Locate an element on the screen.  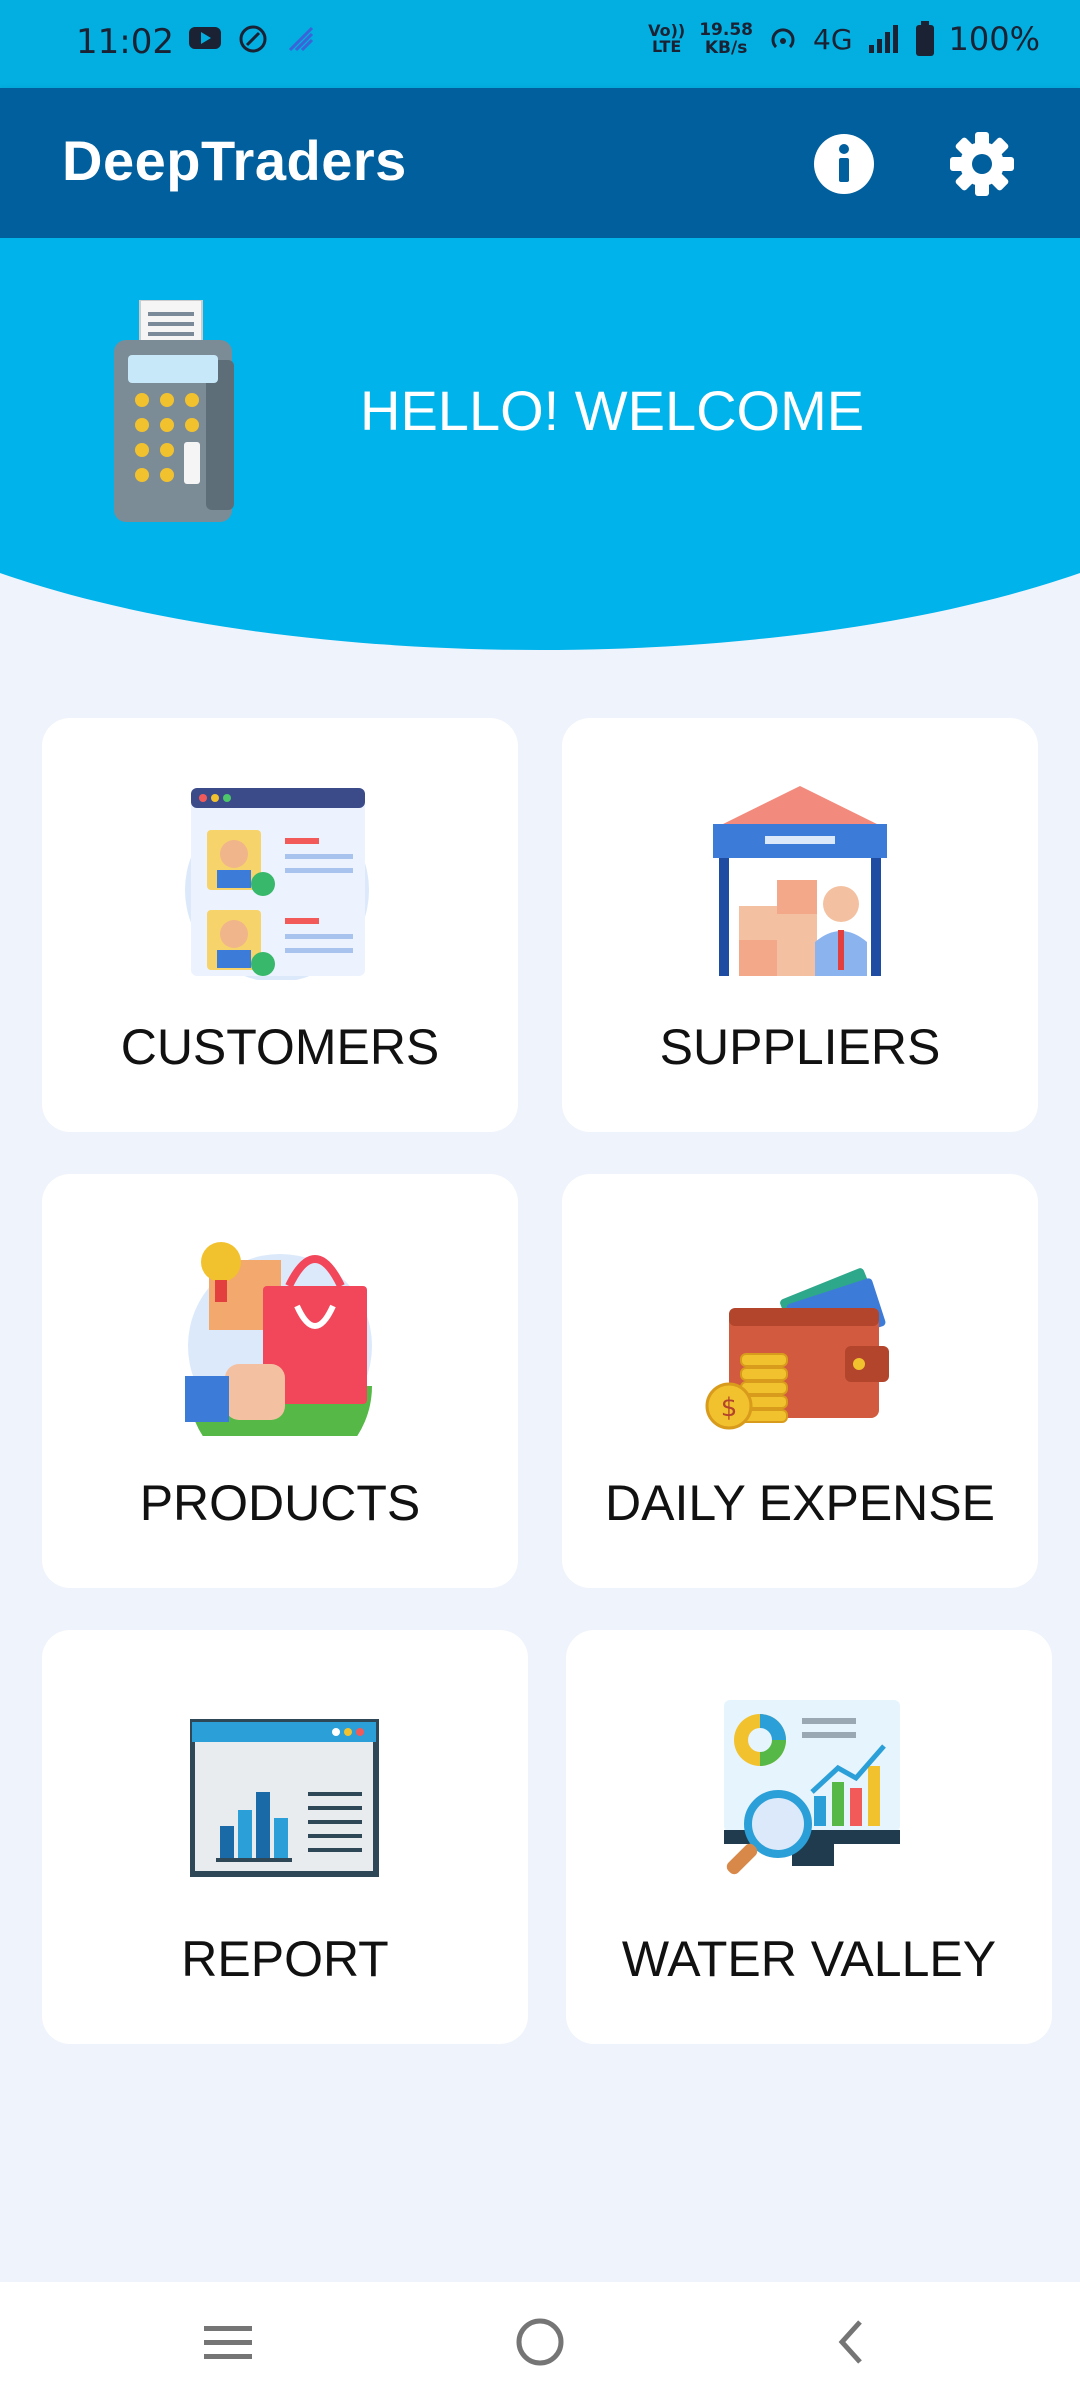
suppliers-label: SUPPLIERS is located at coordinates (800, 1047).